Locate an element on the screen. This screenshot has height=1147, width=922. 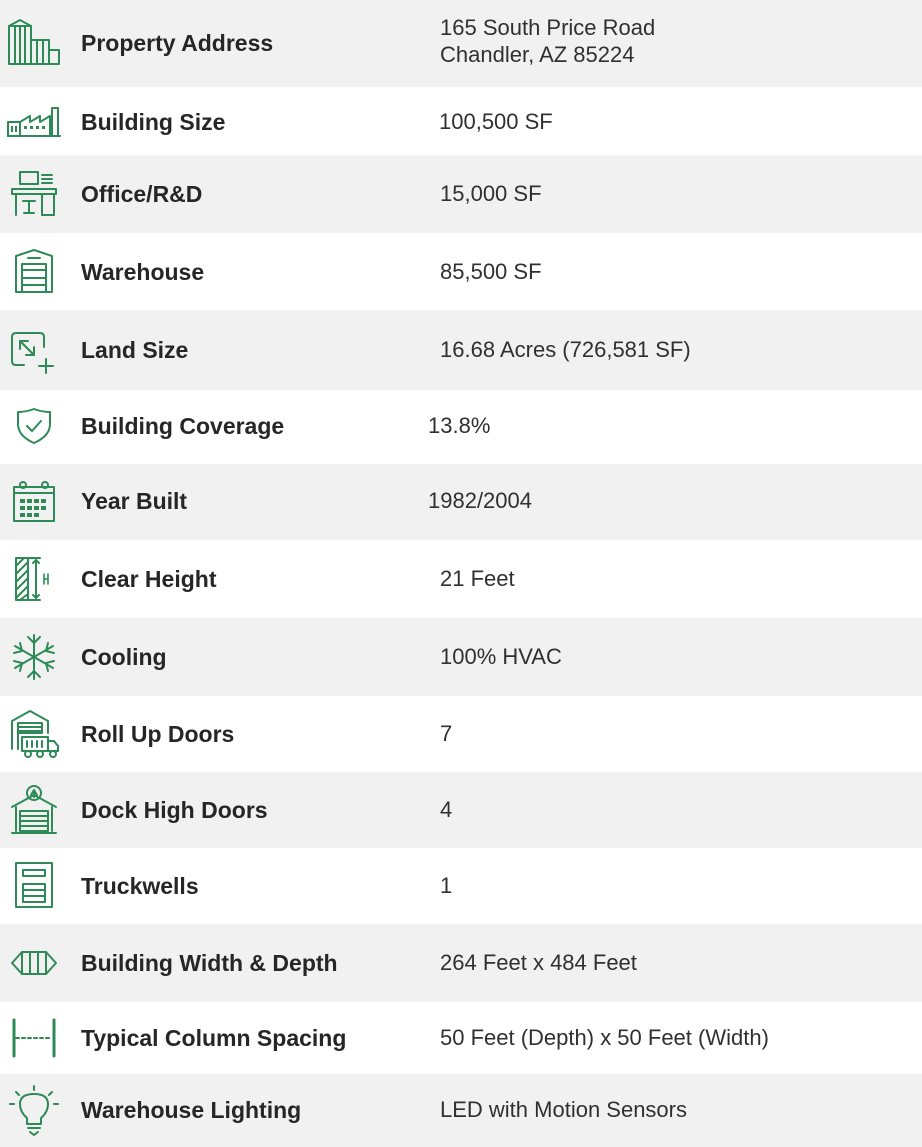
truckwell-icon is located at coordinates (34, 885).